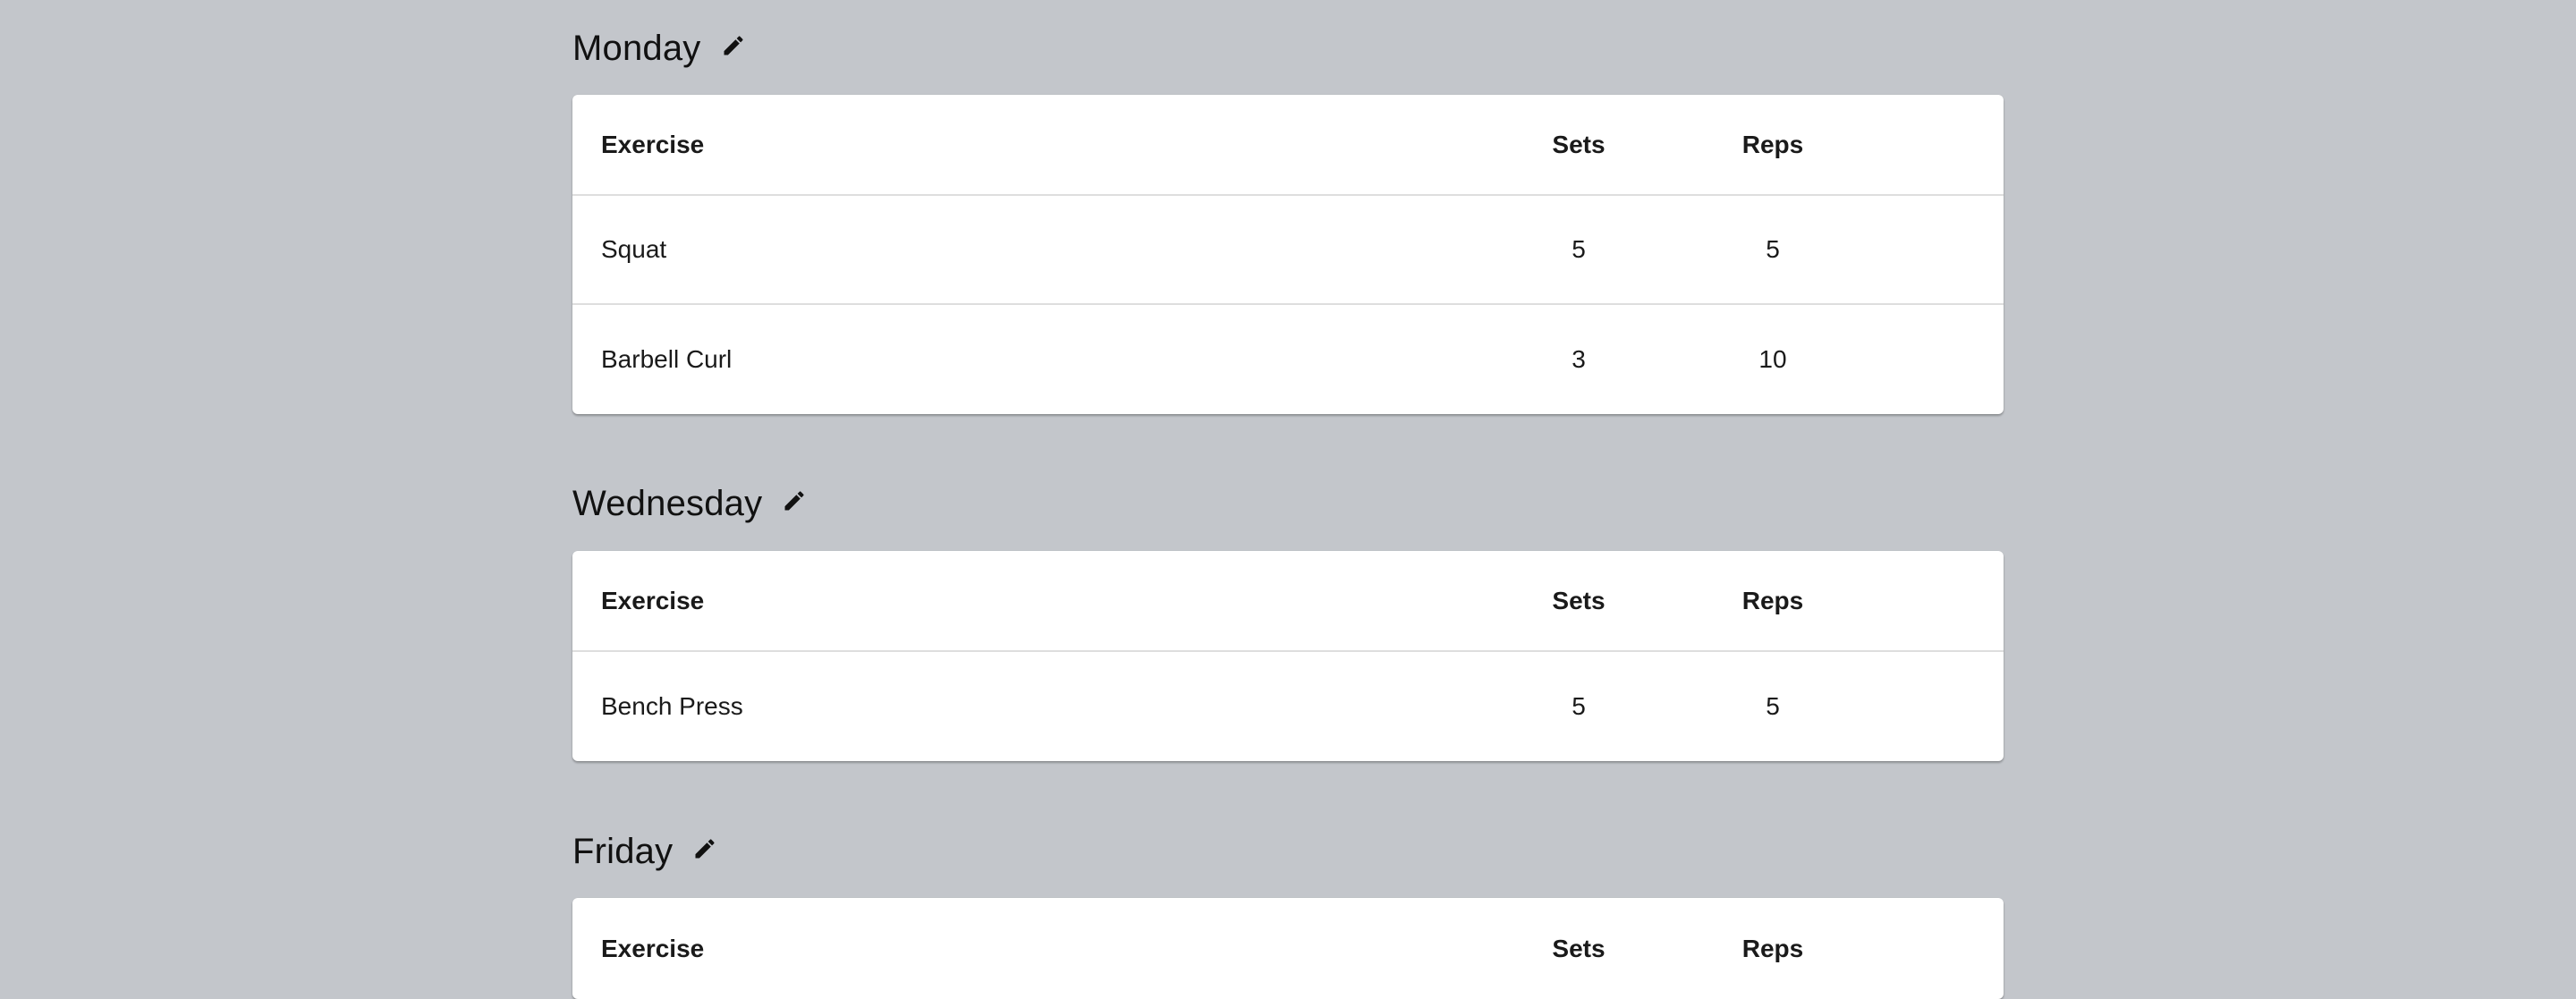 This screenshot has width=2576, height=999. Describe the element at coordinates (634, 249) in the screenshot. I see `exercise-name: Squat` at that location.